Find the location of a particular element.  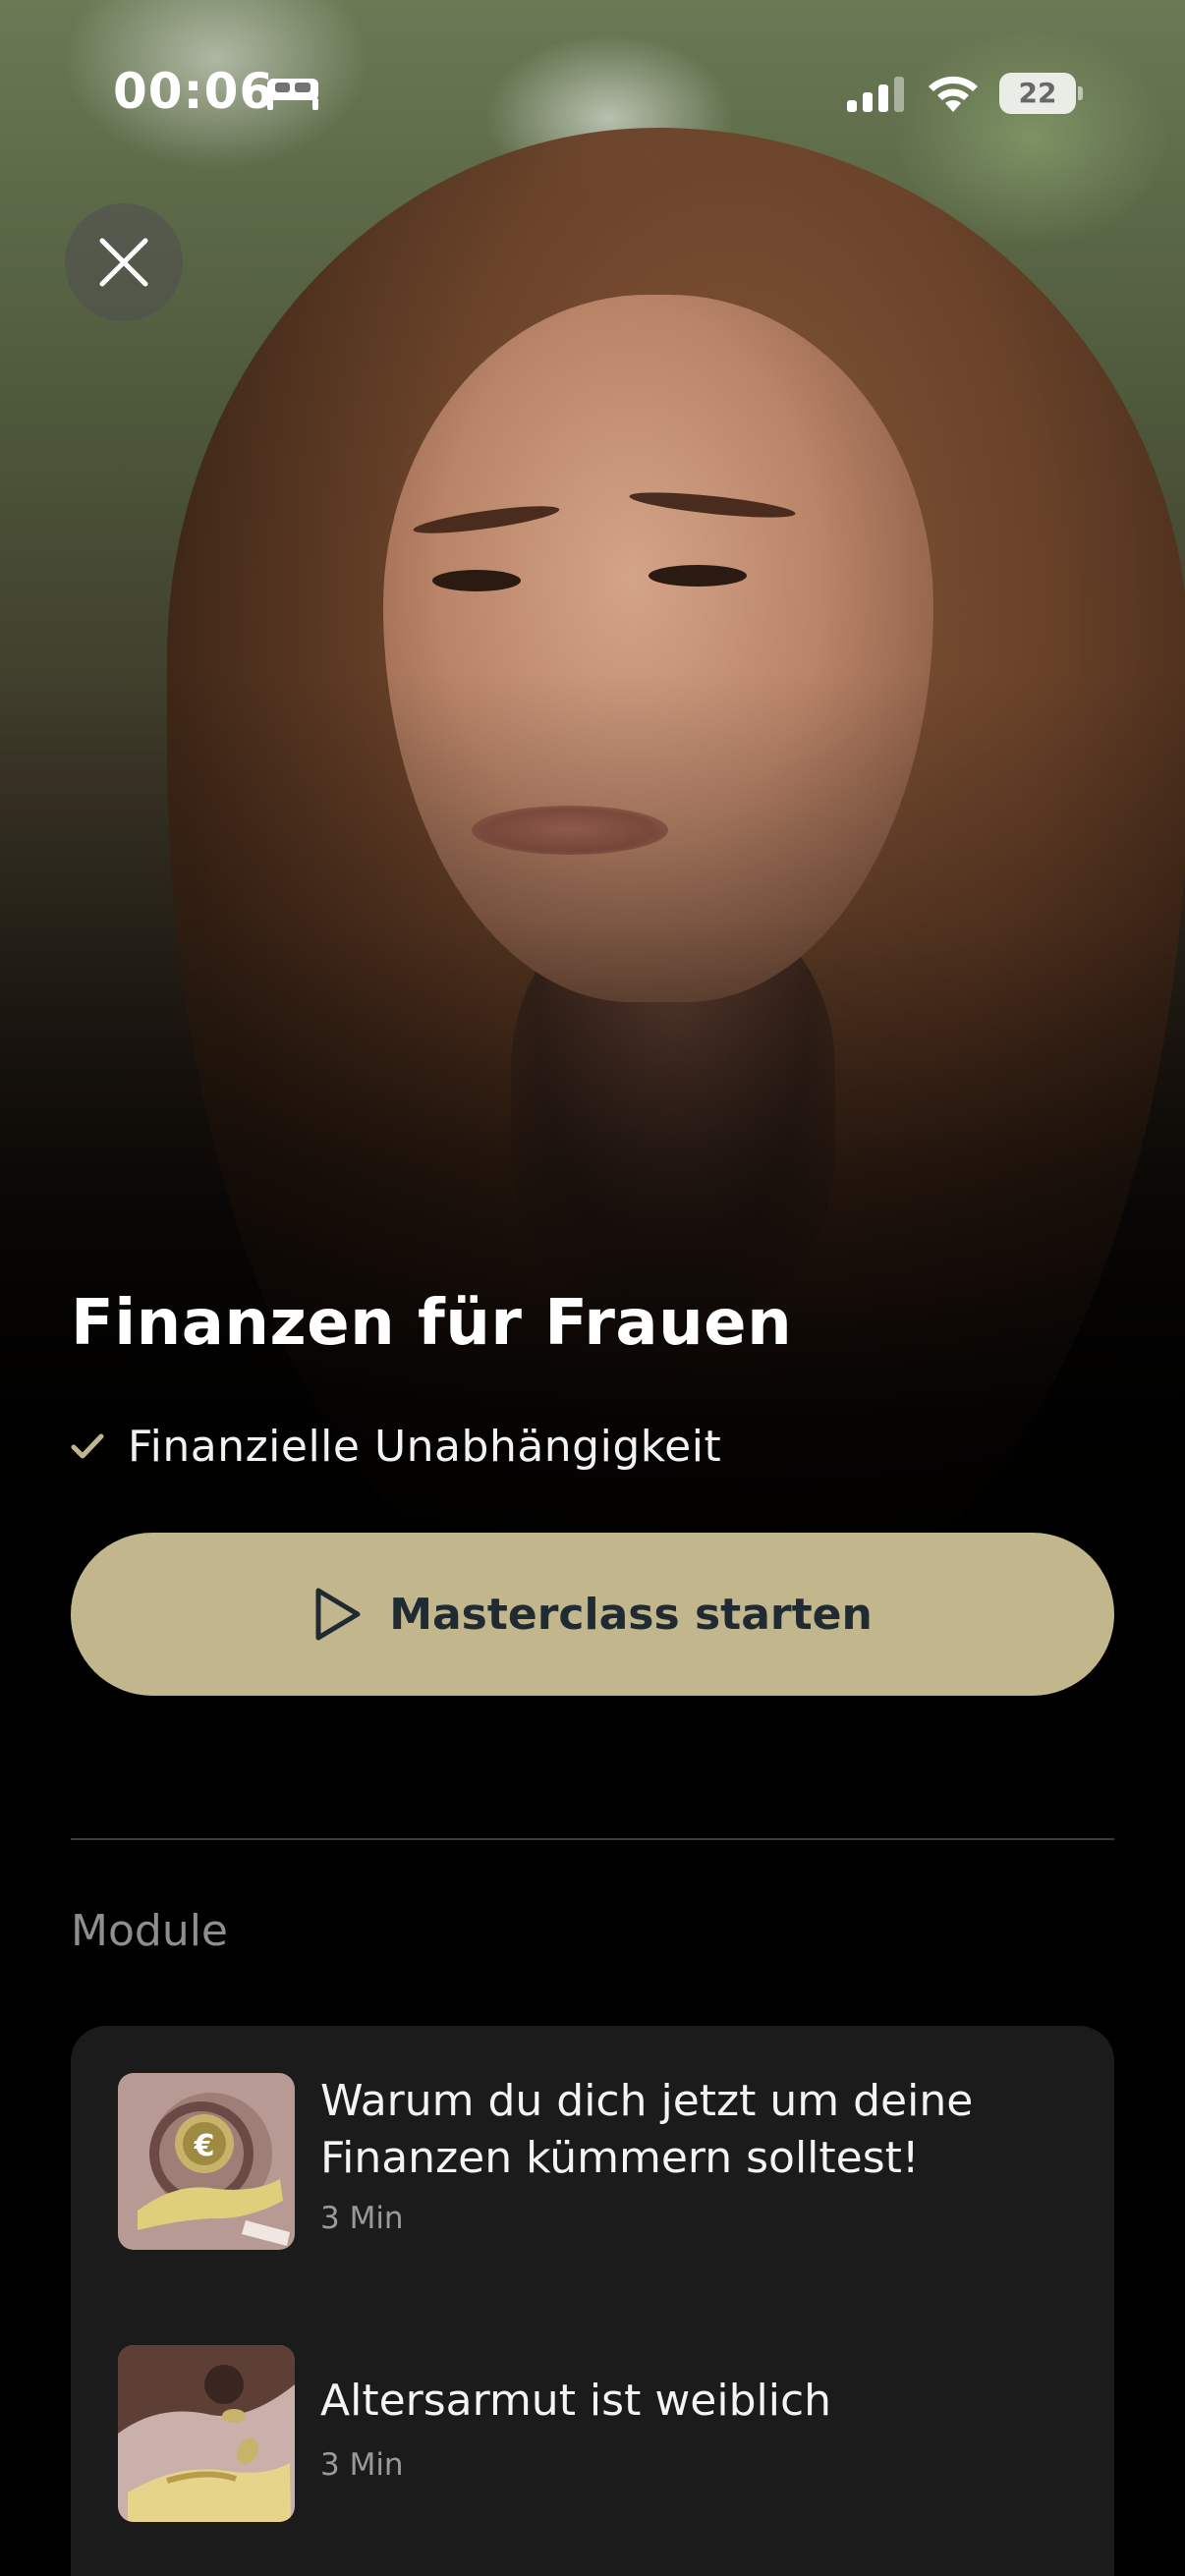

close-icon is located at coordinates (124, 262).